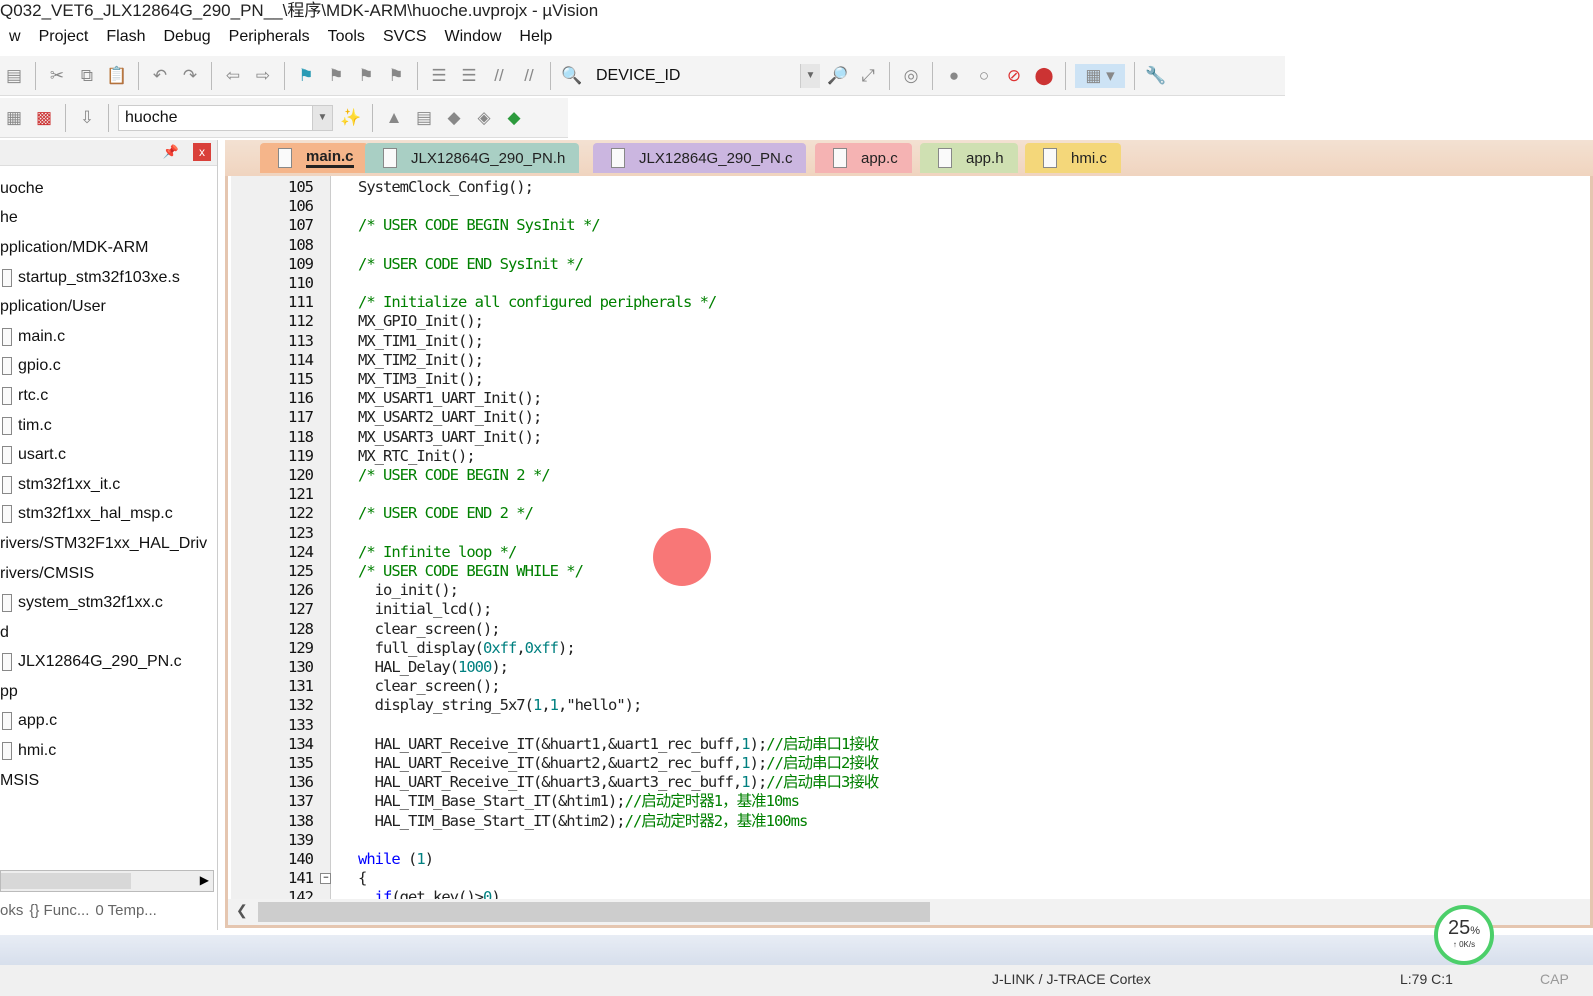  Describe the element at coordinates (366, 76) in the screenshot. I see `next-bookmark-icon: ⚑` at that location.